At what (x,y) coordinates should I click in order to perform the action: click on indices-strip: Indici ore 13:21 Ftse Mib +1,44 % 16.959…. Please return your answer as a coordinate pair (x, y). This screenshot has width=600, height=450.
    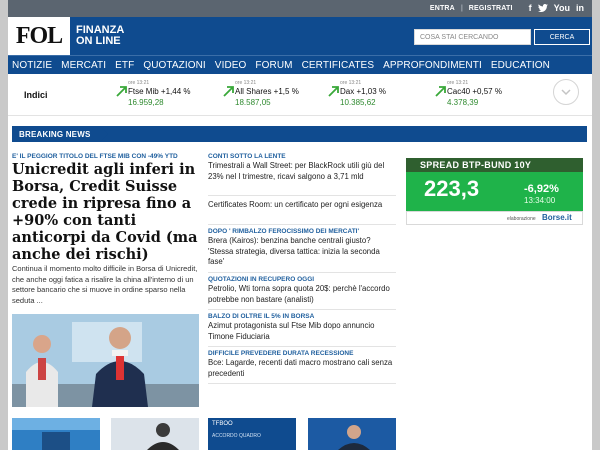
    Looking at the image, I should click on (300, 95).